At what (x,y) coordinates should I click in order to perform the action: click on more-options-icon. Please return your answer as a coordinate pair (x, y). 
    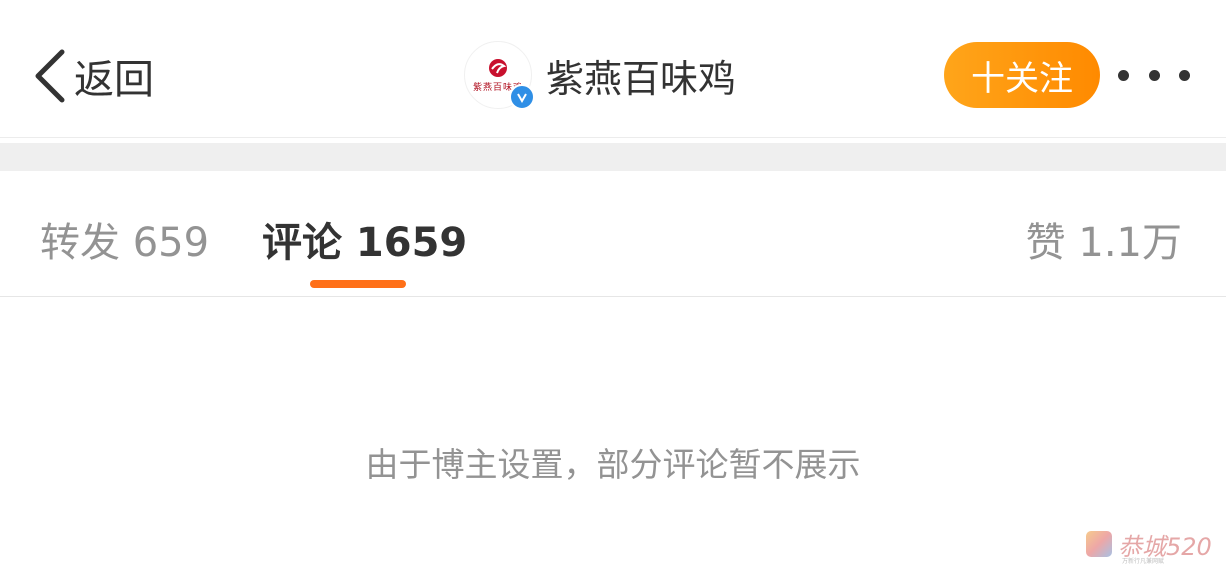
    Looking at the image, I should click on (1154, 75).